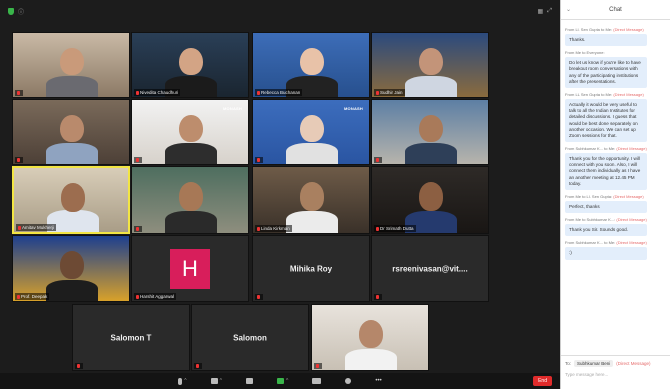  Describe the element at coordinates (250, 381) in the screenshot. I see `chat-button` at that location.